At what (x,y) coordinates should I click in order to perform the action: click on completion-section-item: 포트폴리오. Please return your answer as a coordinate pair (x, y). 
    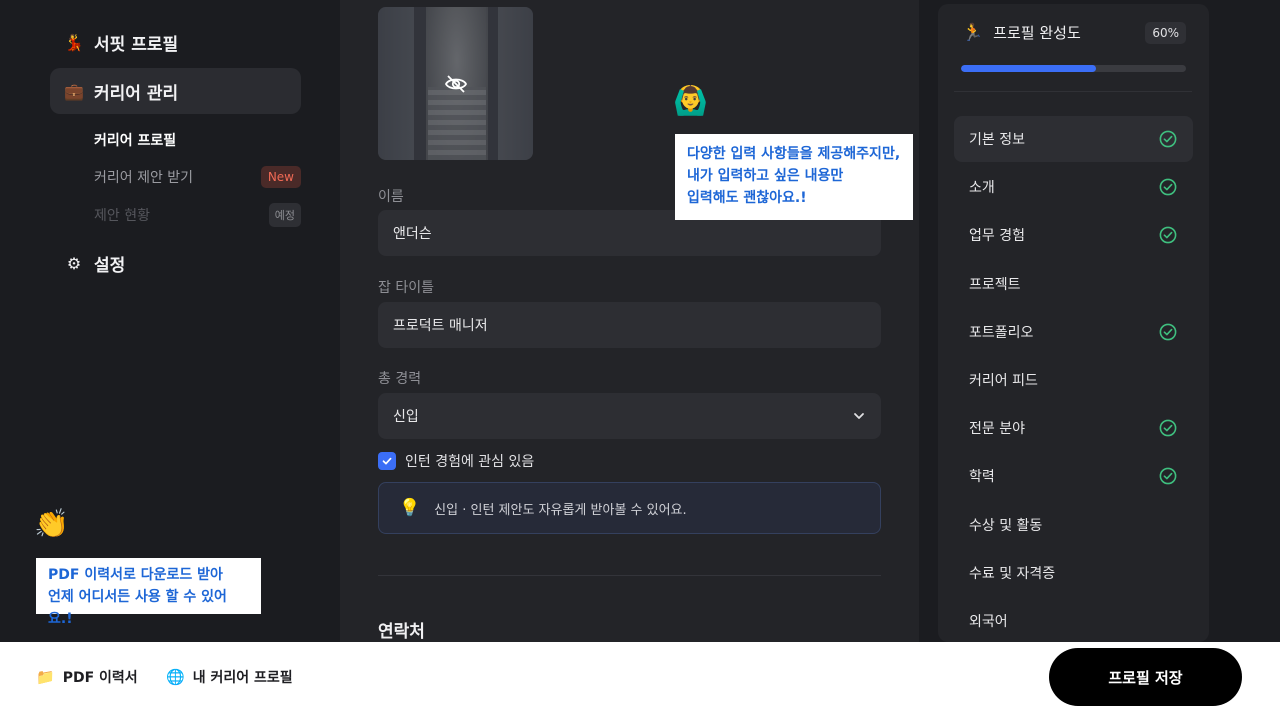
    Looking at the image, I should click on (1073, 332).